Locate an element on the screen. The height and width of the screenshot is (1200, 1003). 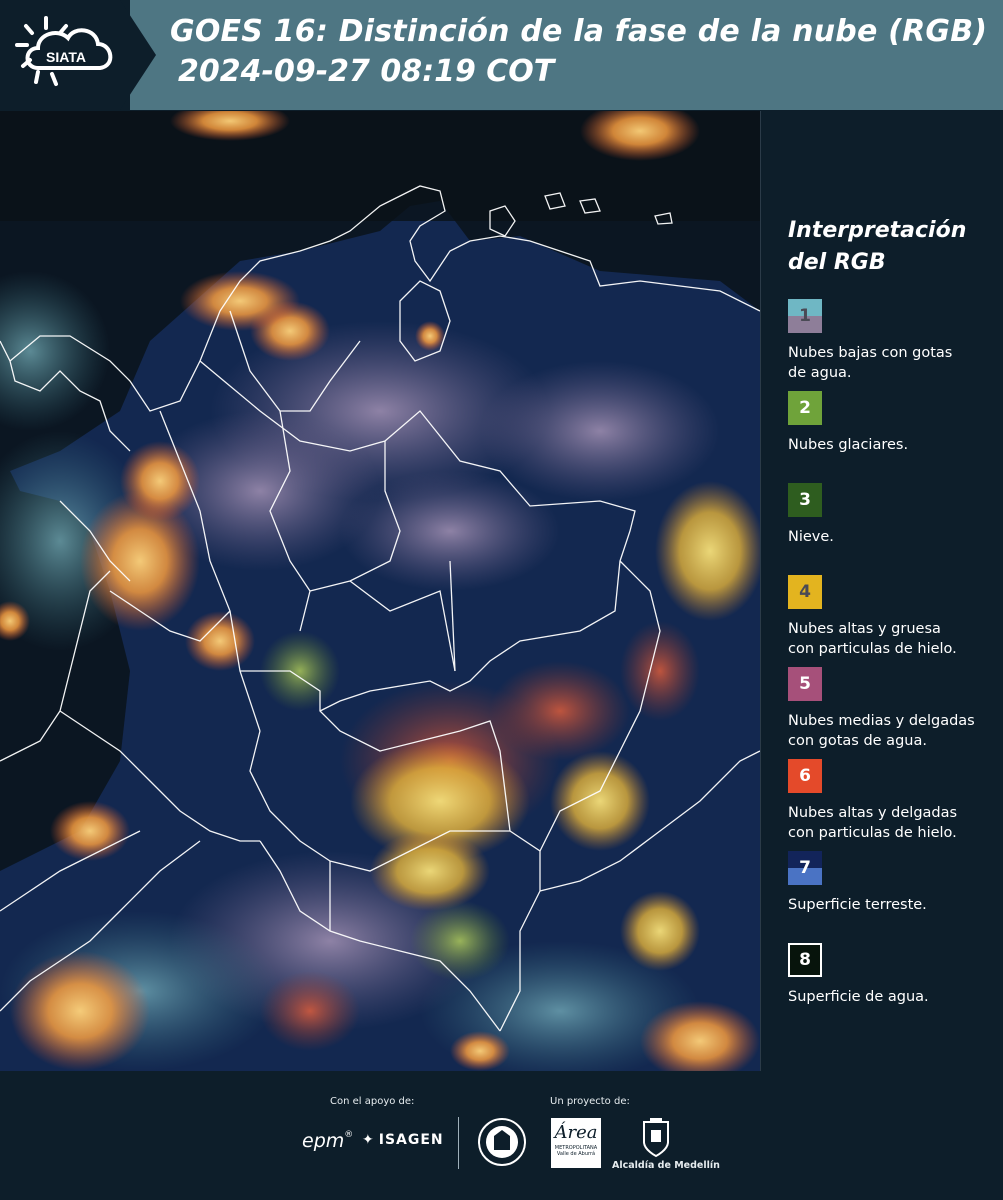
epm-logo: epm® is located at coordinates (328, 1141).